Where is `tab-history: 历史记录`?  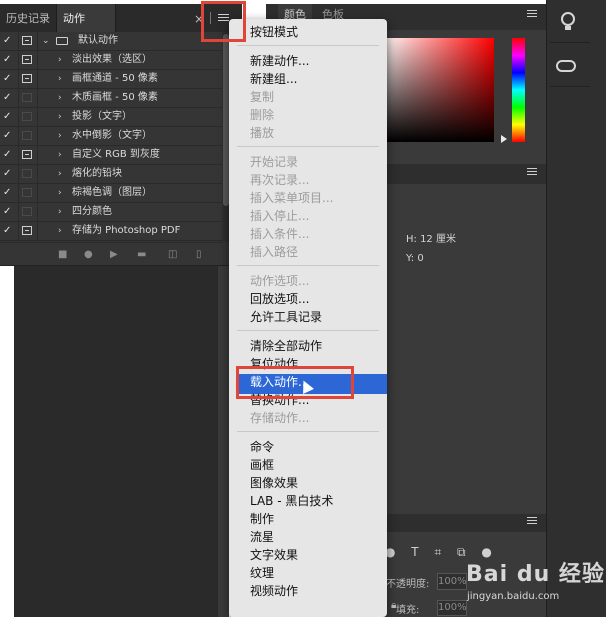
tab-history: 历史记录 is located at coordinates (29, 18).